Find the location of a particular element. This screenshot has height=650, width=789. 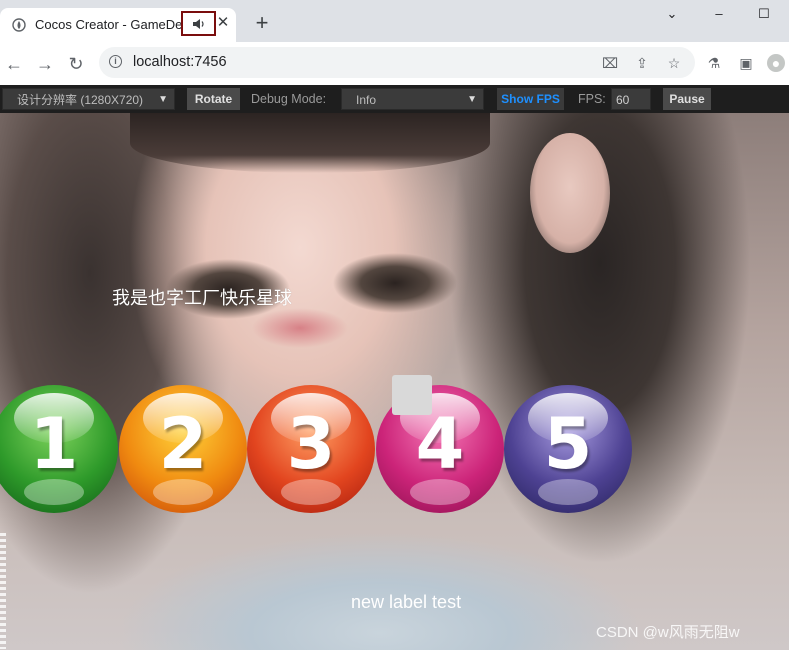

forward-icon: → is located at coordinates (45, 64).